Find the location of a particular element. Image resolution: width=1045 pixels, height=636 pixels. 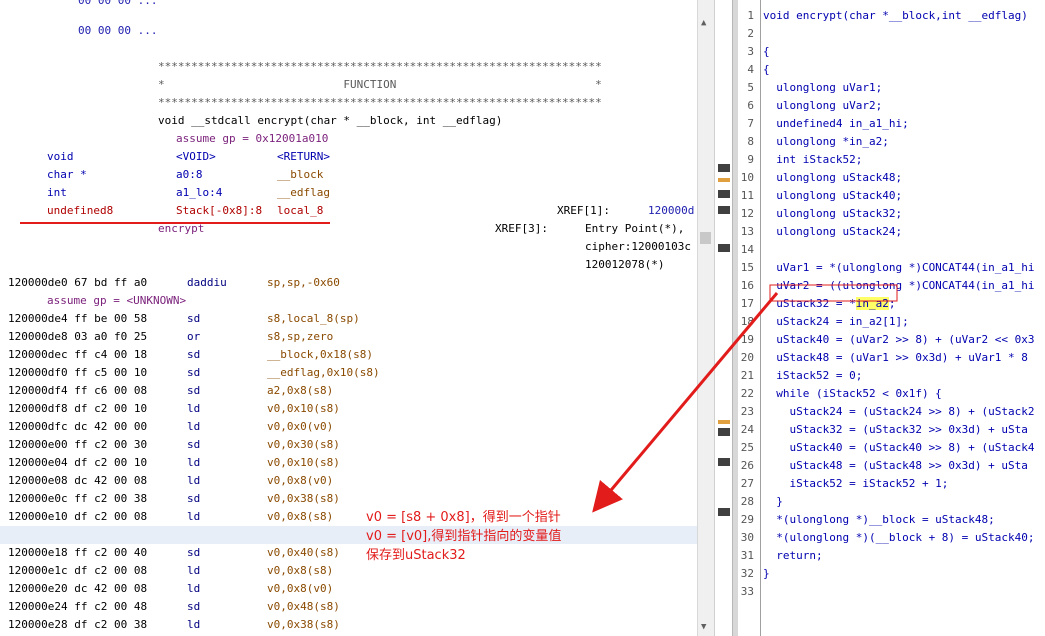

instruction-address: 120000e20 dc 42 00 08 is located at coordinates (77, 589).